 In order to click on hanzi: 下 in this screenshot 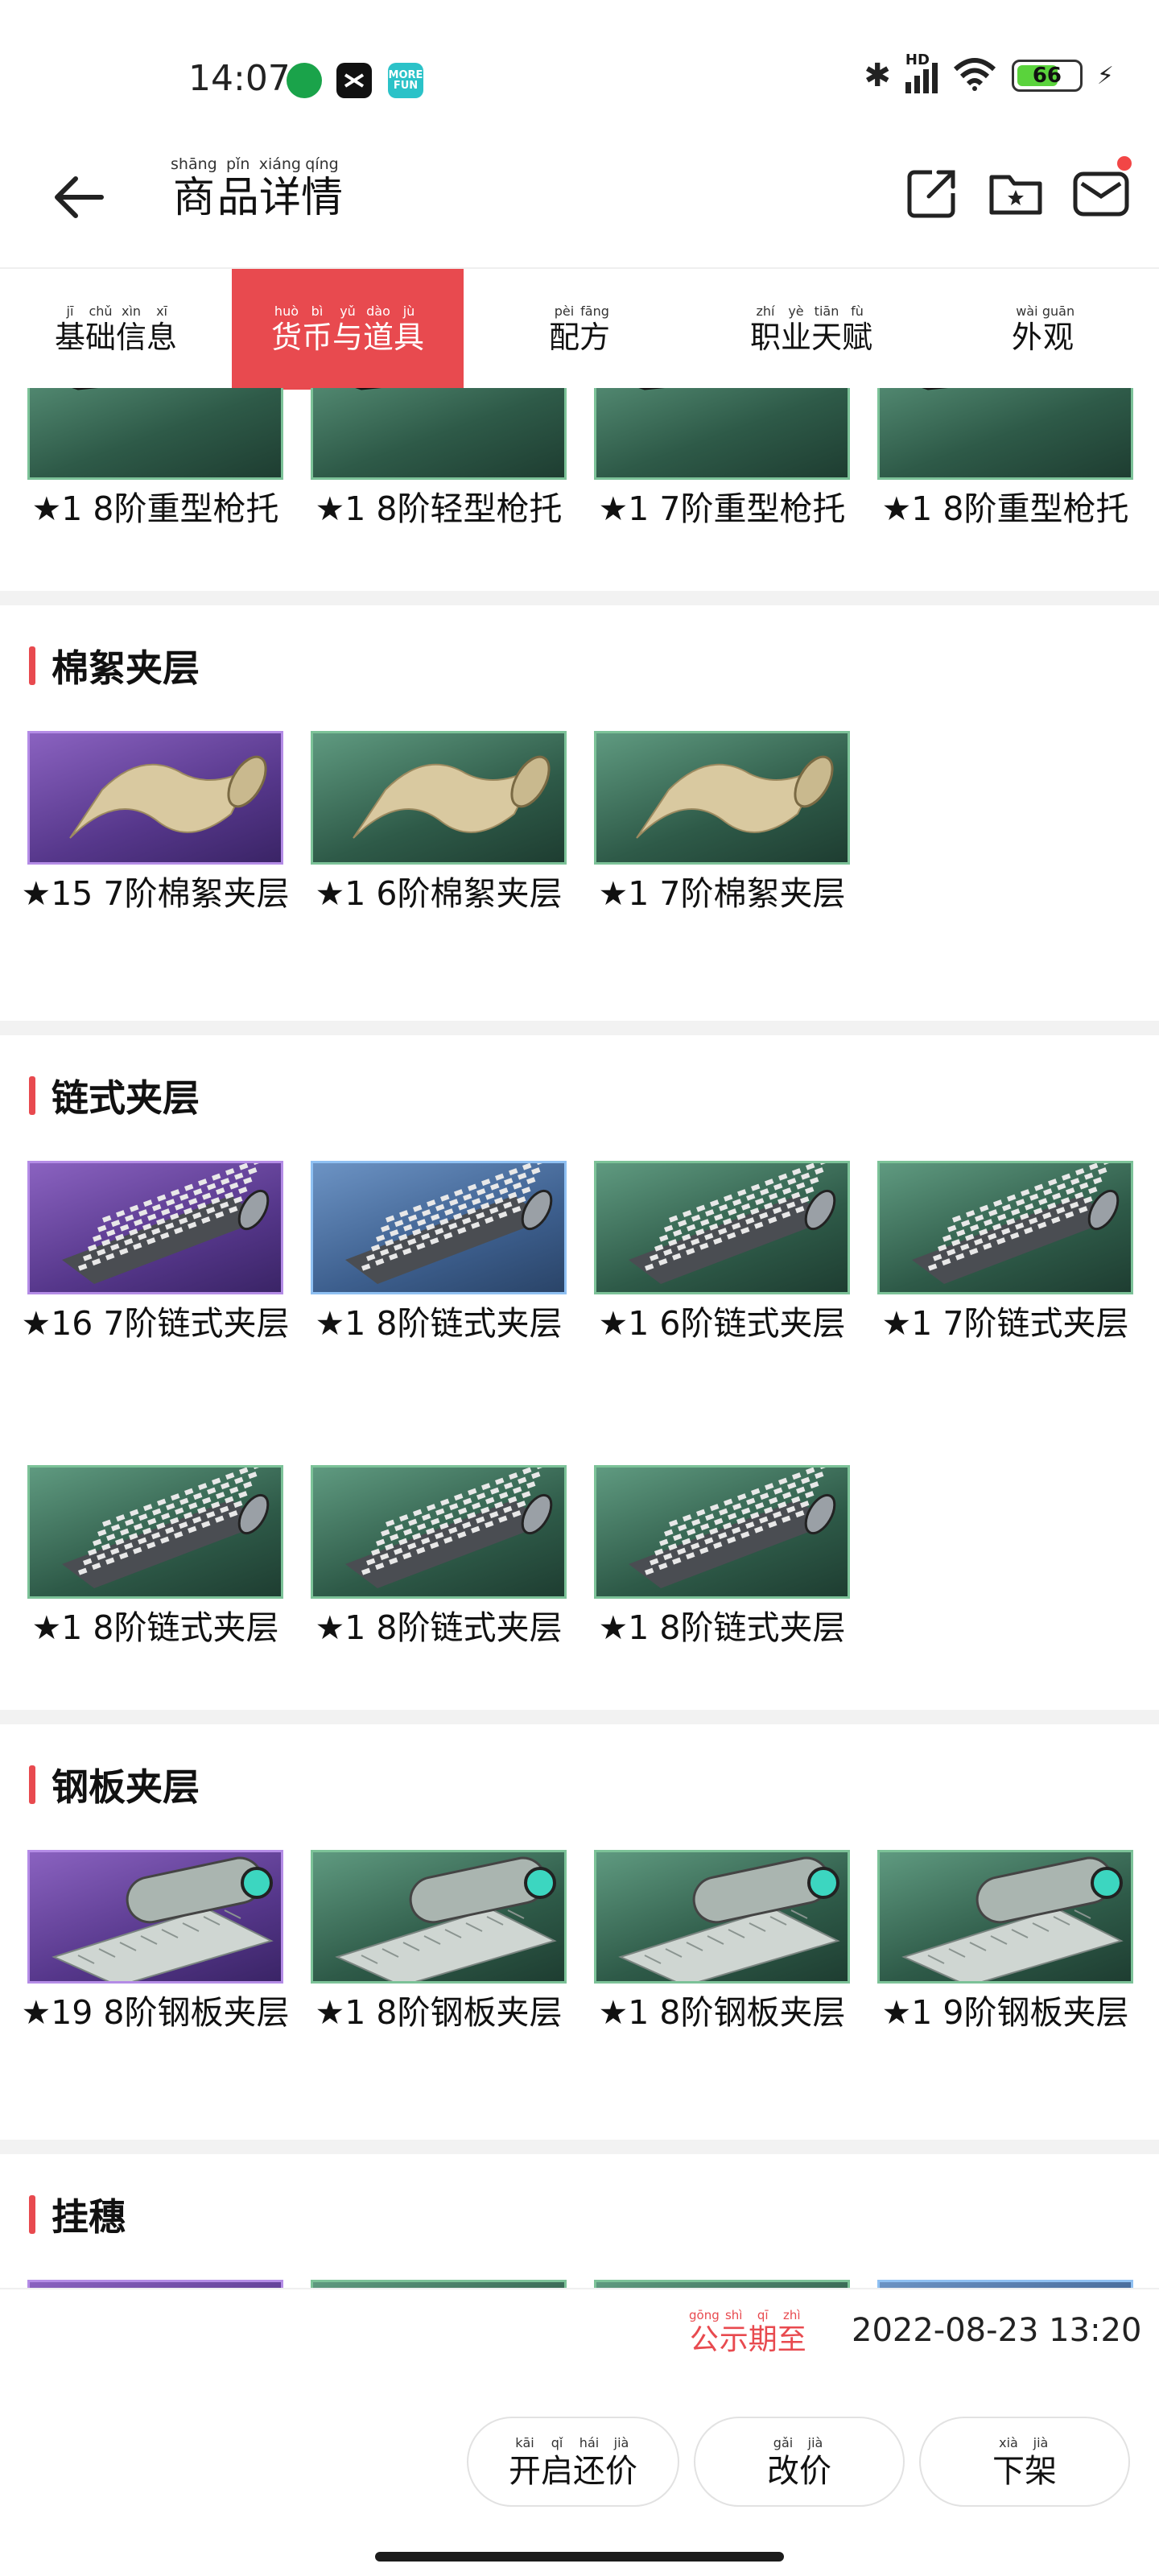, I will do `click(1008, 2471)`.